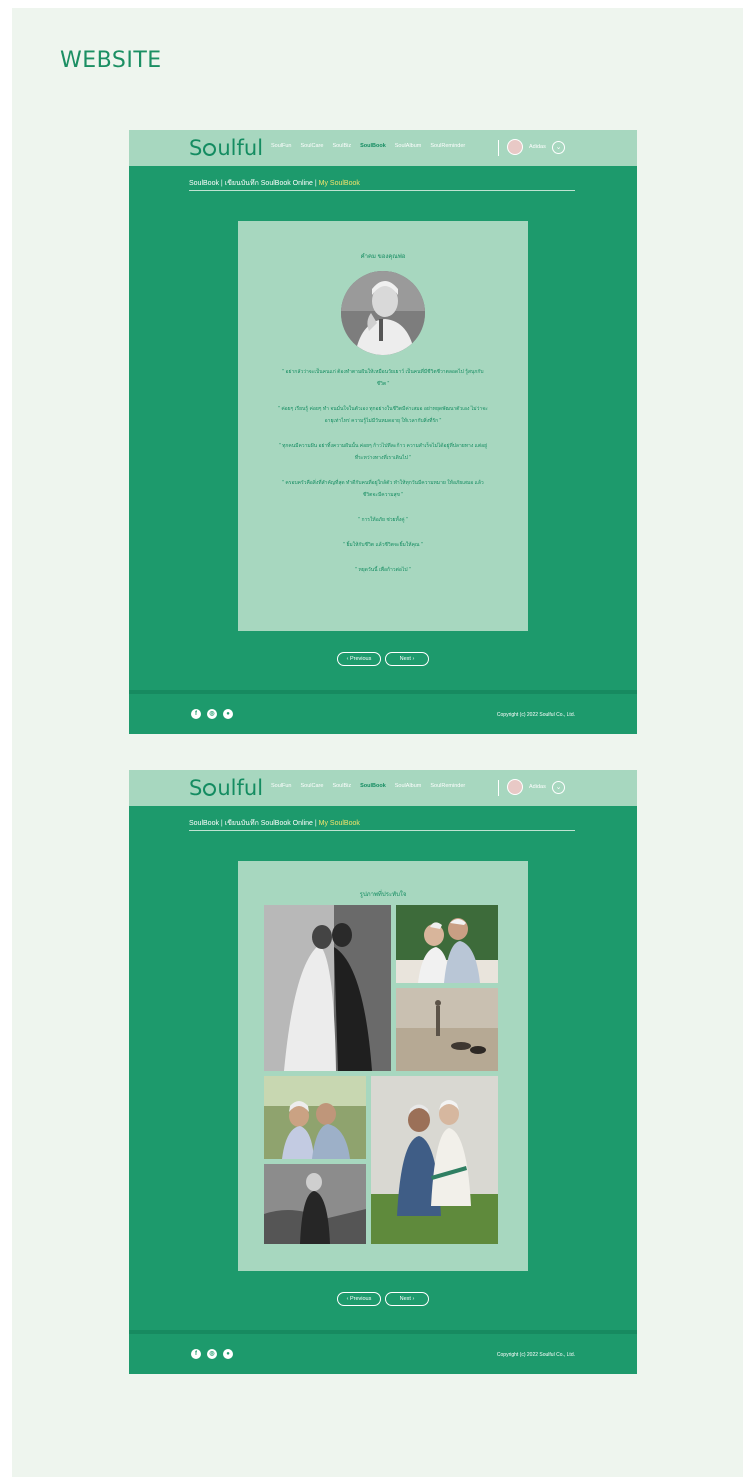  Describe the element at coordinates (327, 988) in the screenshot. I see `photo-wedding` at that location.